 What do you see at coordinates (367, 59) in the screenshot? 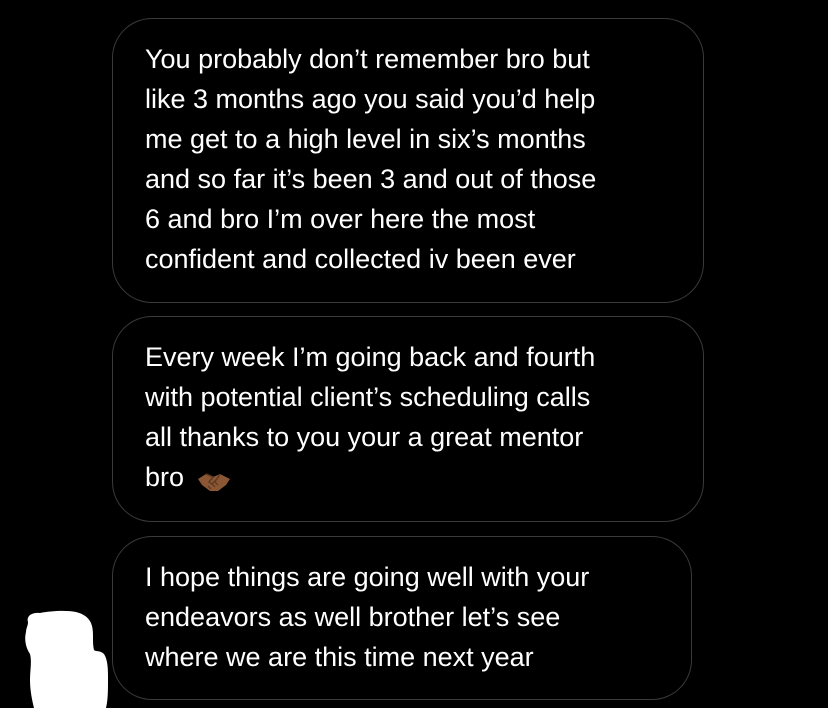
I see `message-text-line: You probably don’t remember bro but` at bounding box center [367, 59].